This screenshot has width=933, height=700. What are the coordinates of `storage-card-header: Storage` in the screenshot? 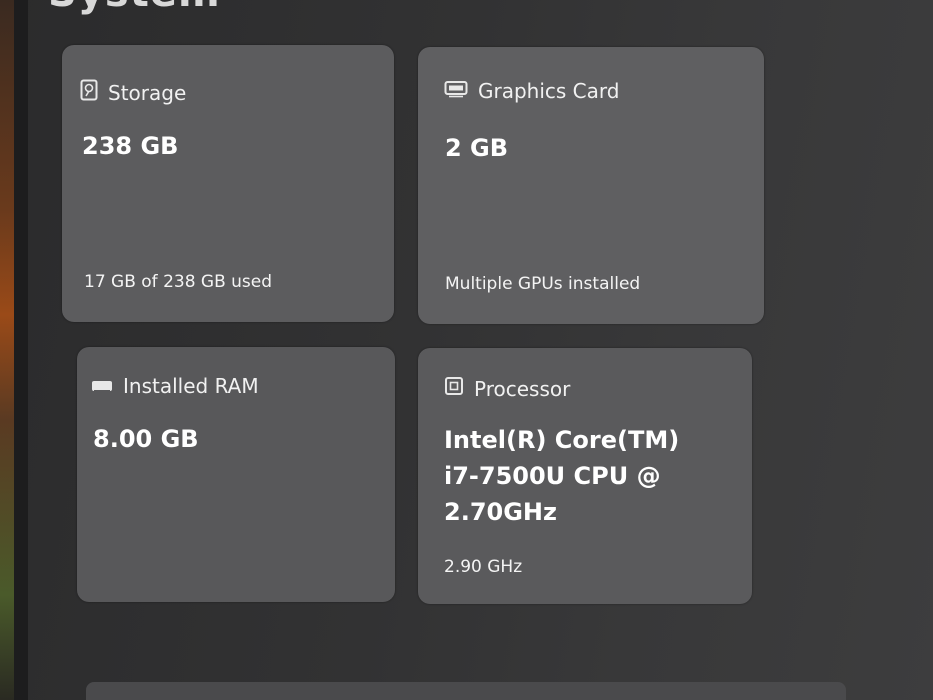 It's located at (133, 92).